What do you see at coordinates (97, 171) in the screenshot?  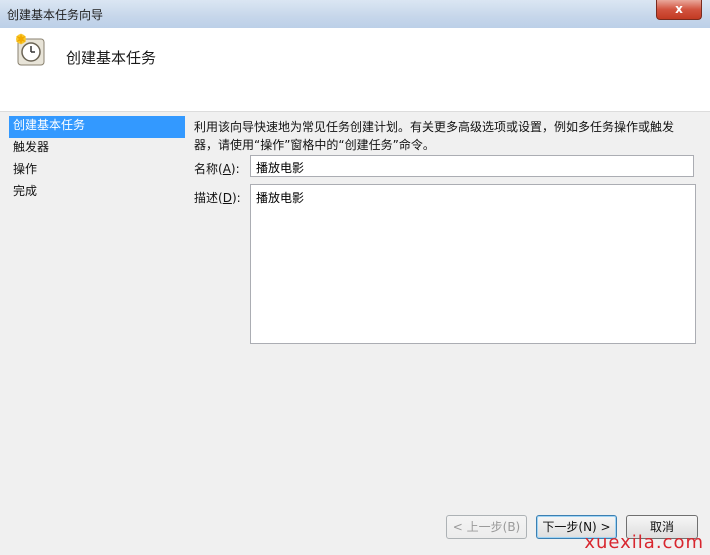 I see `step-action: 操作` at bounding box center [97, 171].